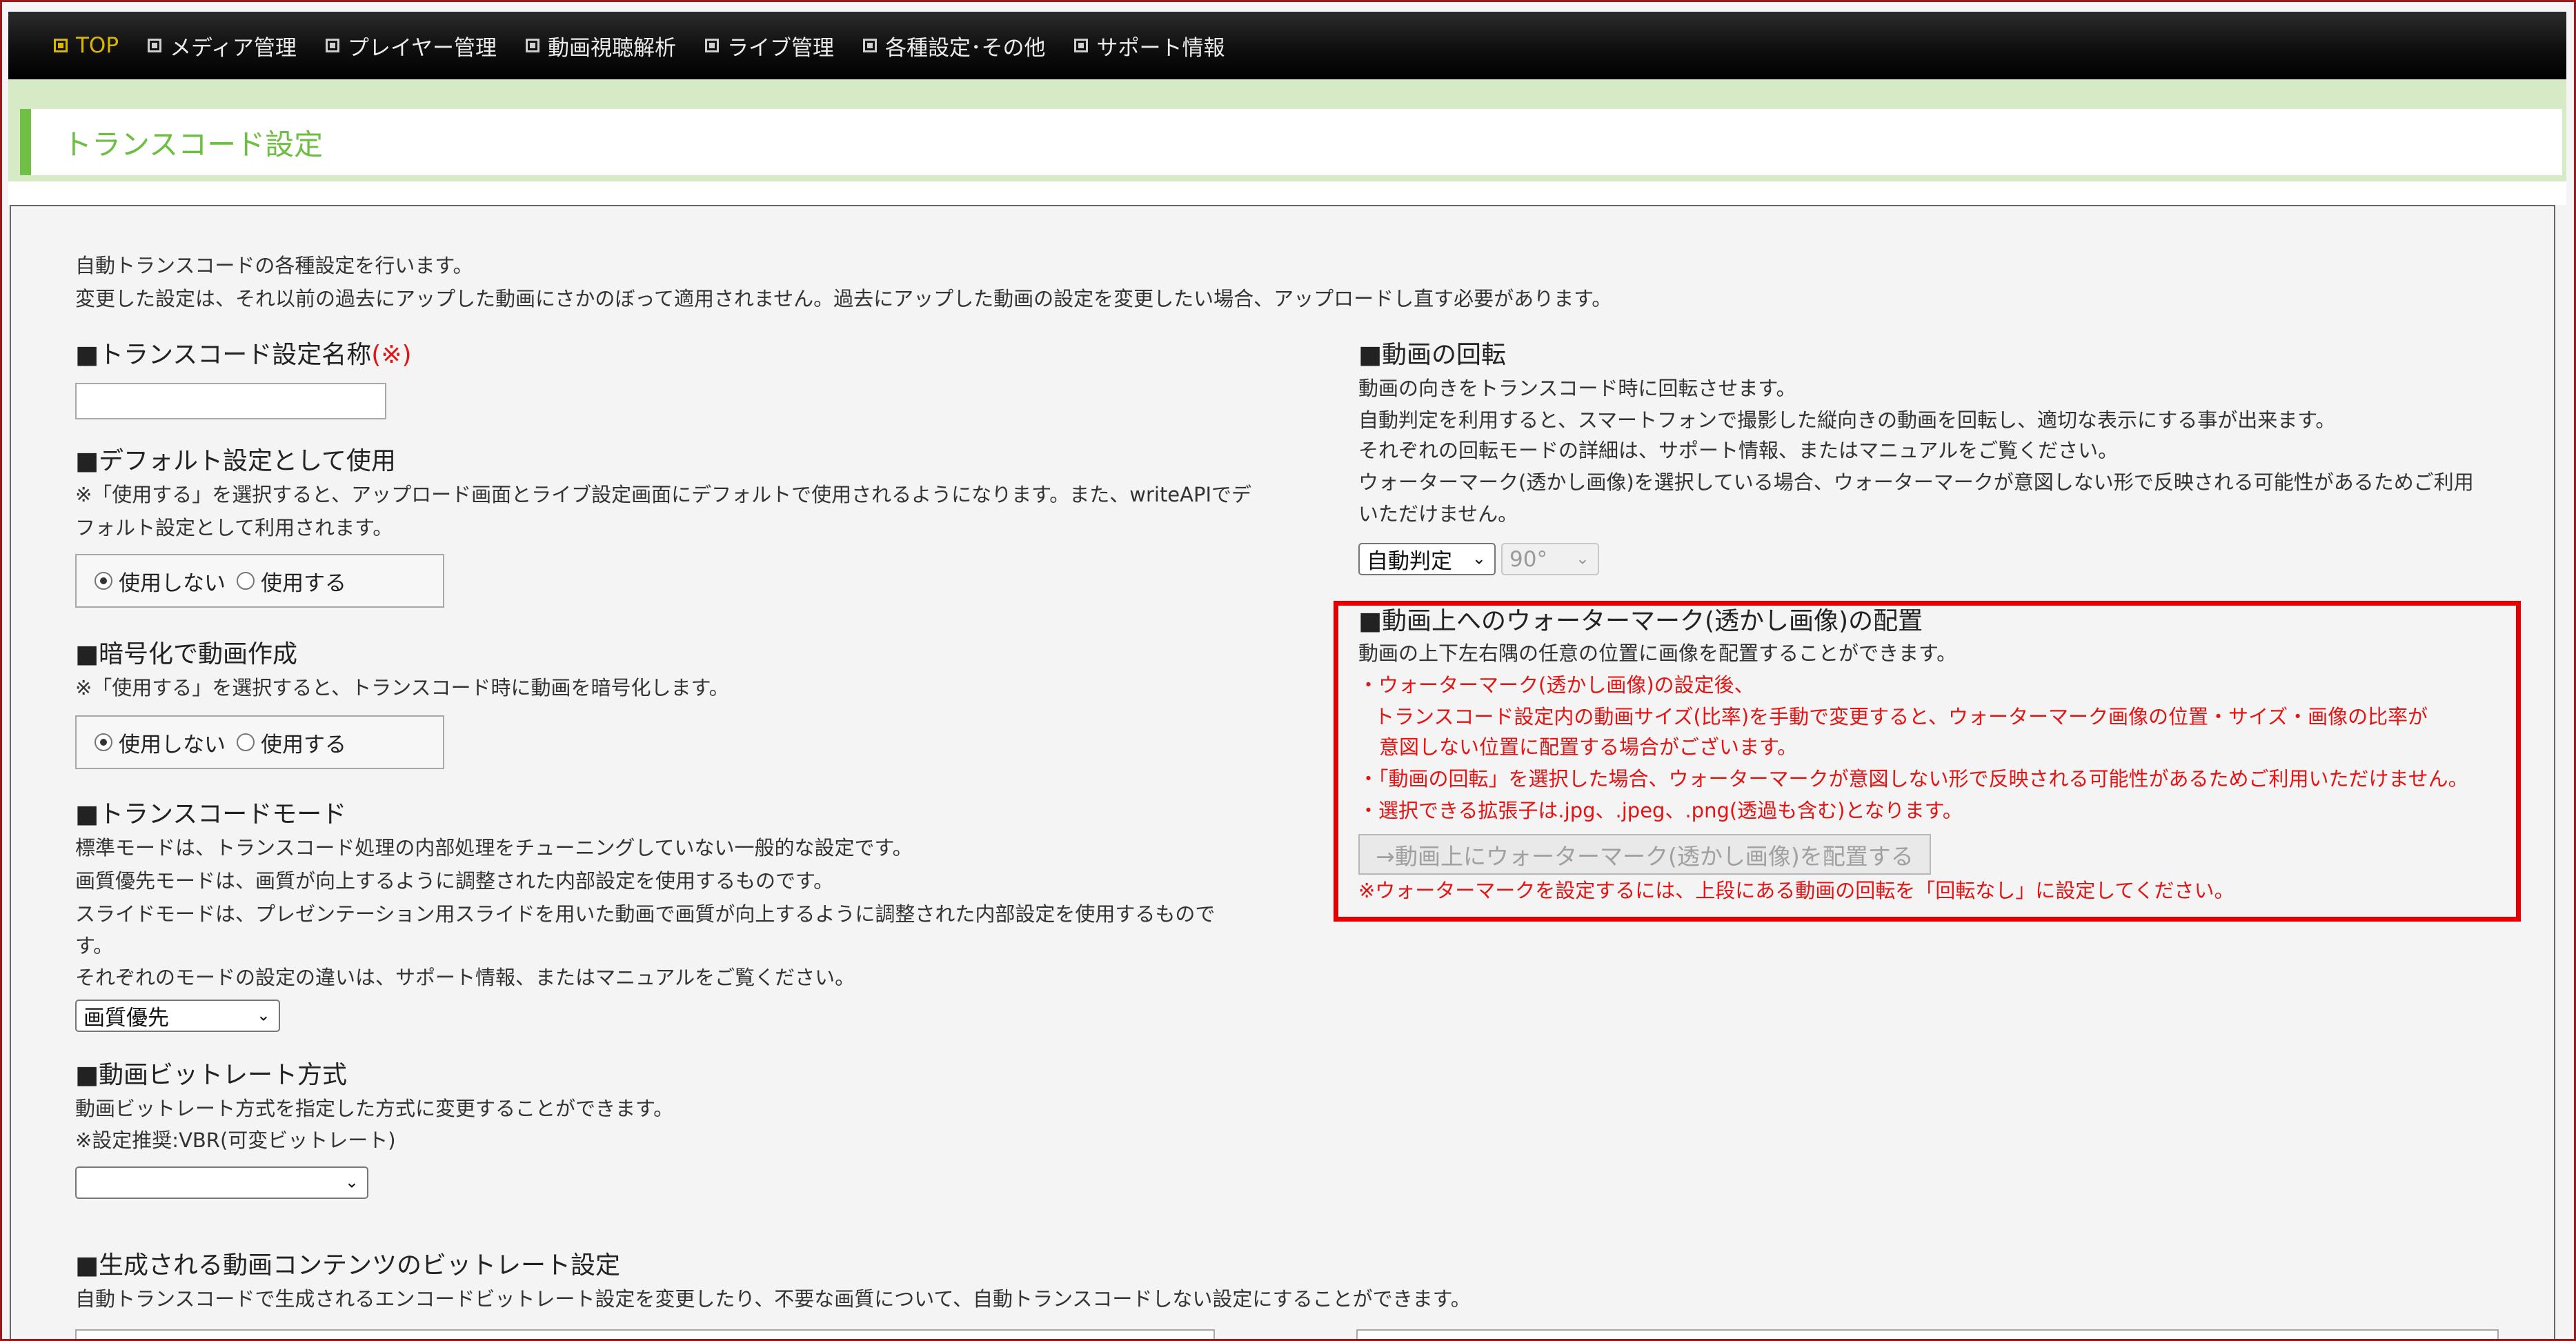 The height and width of the screenshot is (1341, 2576). I want to click on content-bitrate-table-right, so click(1927, 1334).